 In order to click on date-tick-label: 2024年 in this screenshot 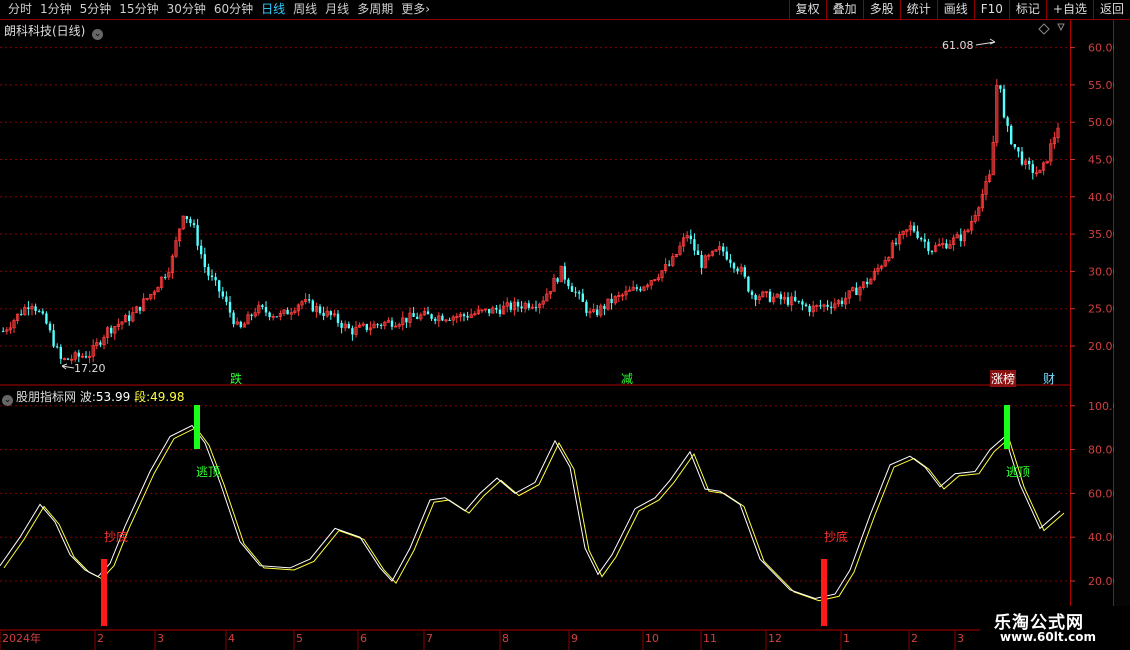, I will do `click(21, 638)`.